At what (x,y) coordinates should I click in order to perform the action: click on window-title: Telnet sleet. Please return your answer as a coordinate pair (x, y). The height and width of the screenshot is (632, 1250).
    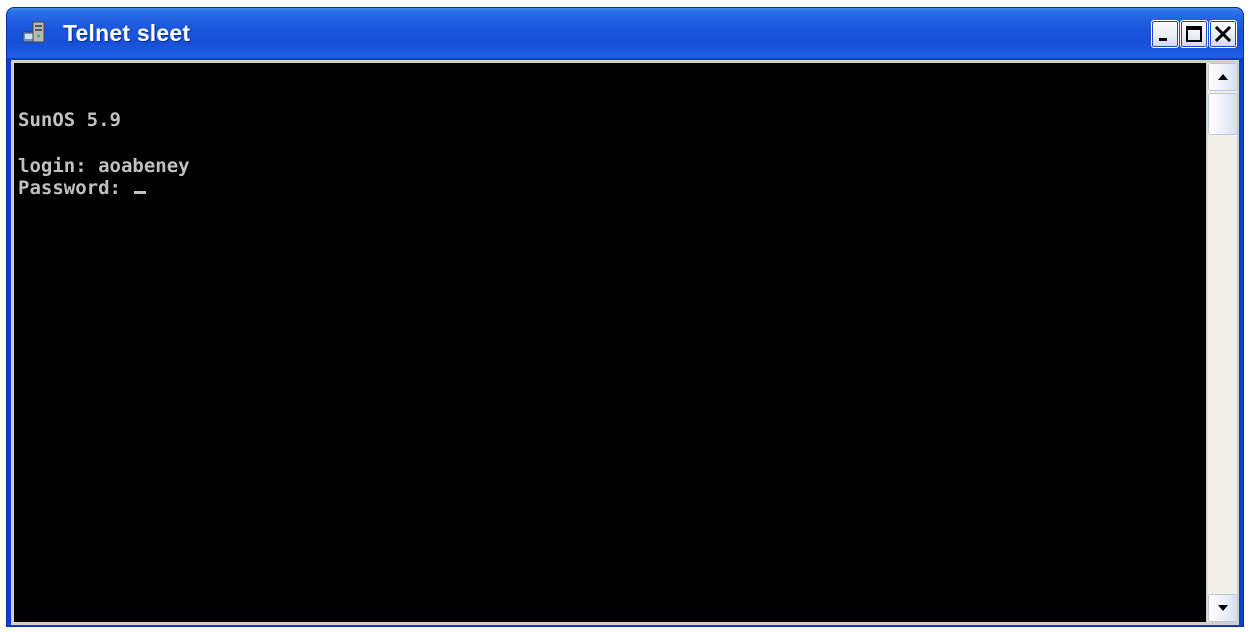
    Looking at the image, I should click on (127, 33).